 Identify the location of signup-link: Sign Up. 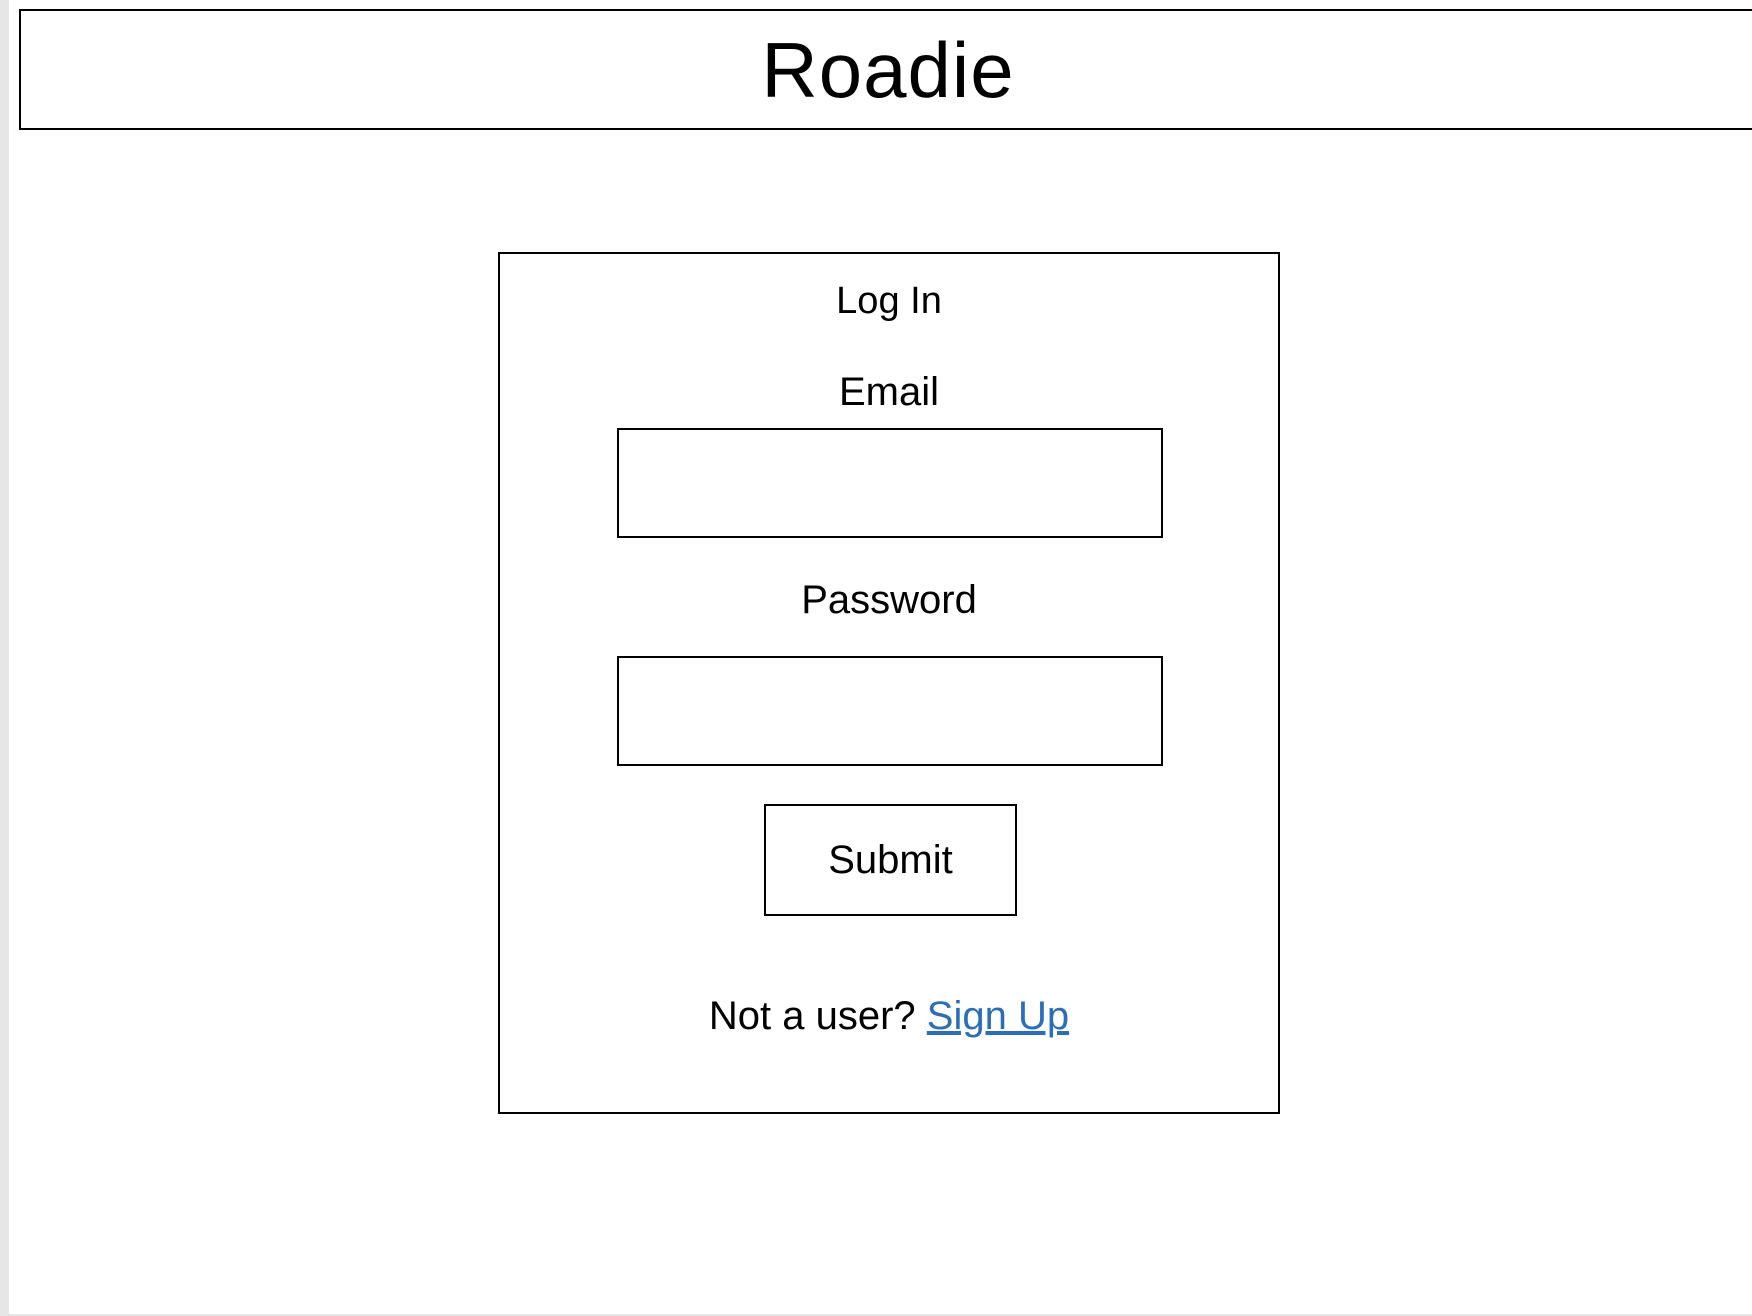
(998, 1016).